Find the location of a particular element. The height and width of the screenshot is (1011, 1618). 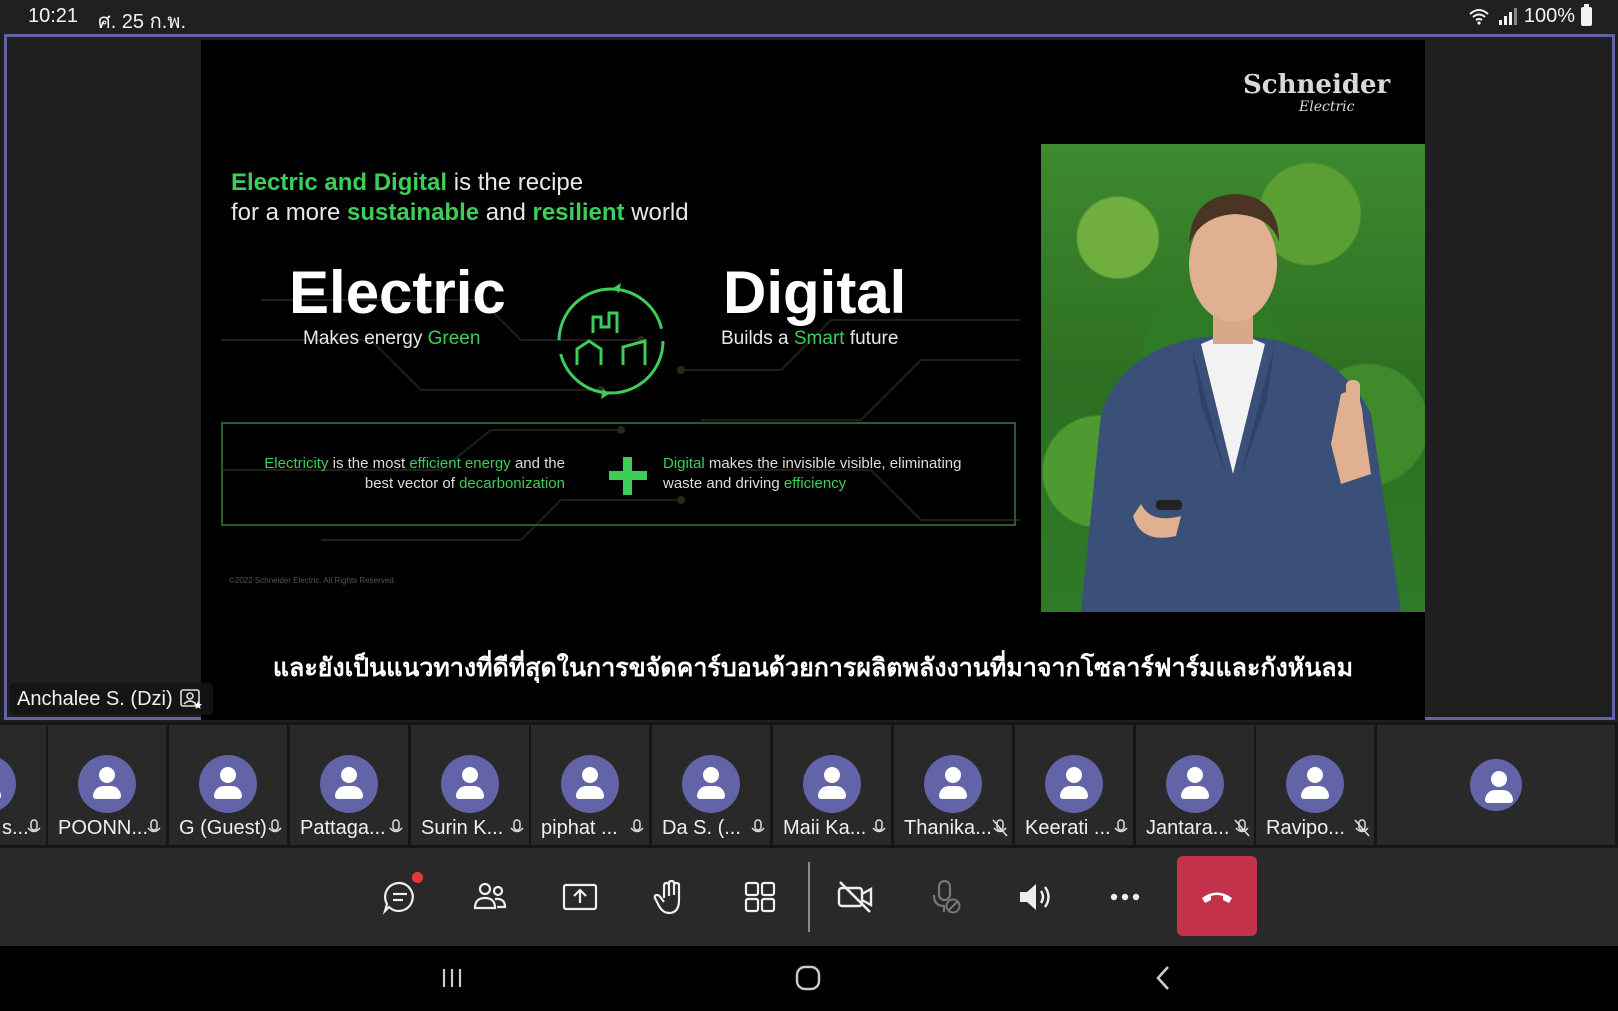

electric-title: Electric is located at coordinates (397, 292).